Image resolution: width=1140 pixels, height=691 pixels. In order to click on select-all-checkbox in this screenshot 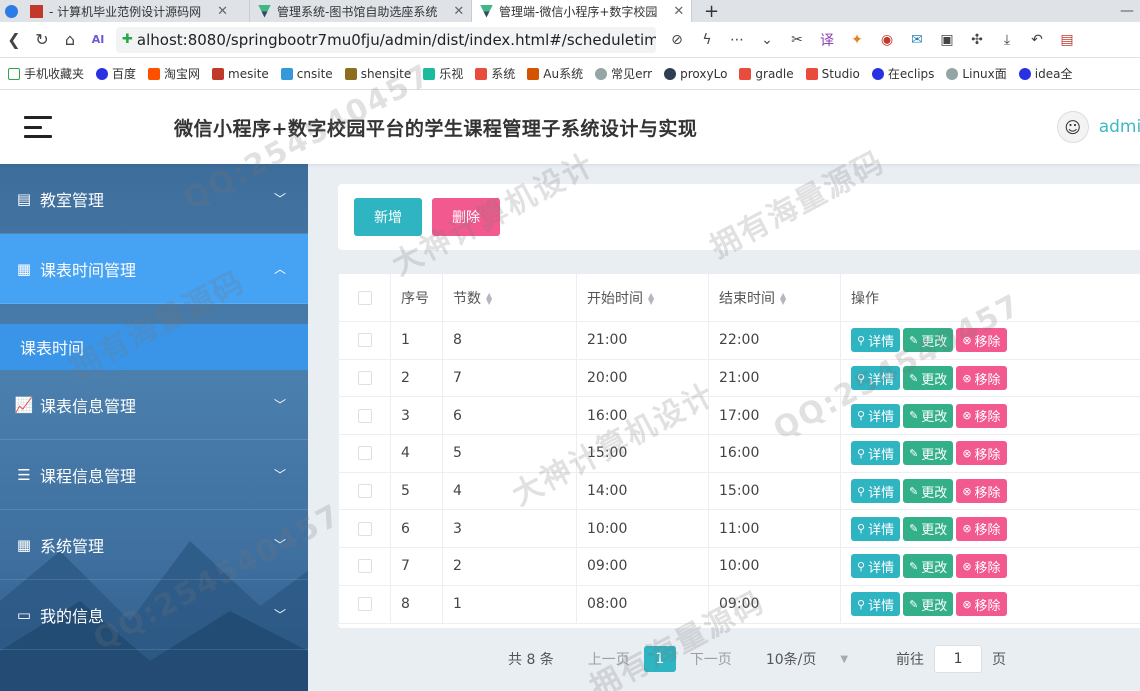, I will do `click(364, 297)`.